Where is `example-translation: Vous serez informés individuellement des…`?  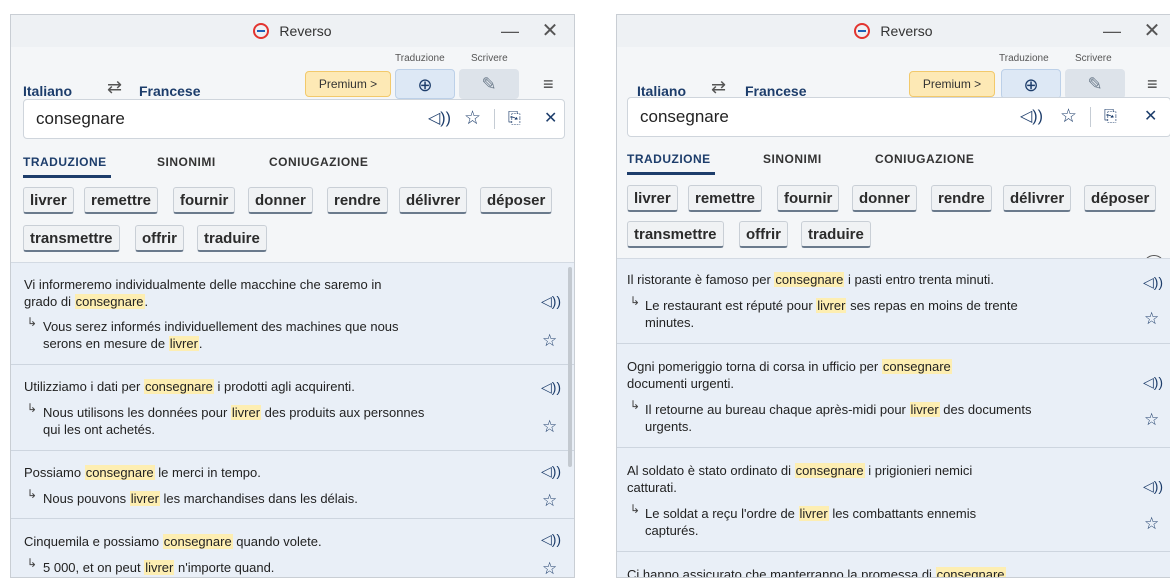
example-translation: Vous serez informés individuellement des… is located at coordinates (221, 335).